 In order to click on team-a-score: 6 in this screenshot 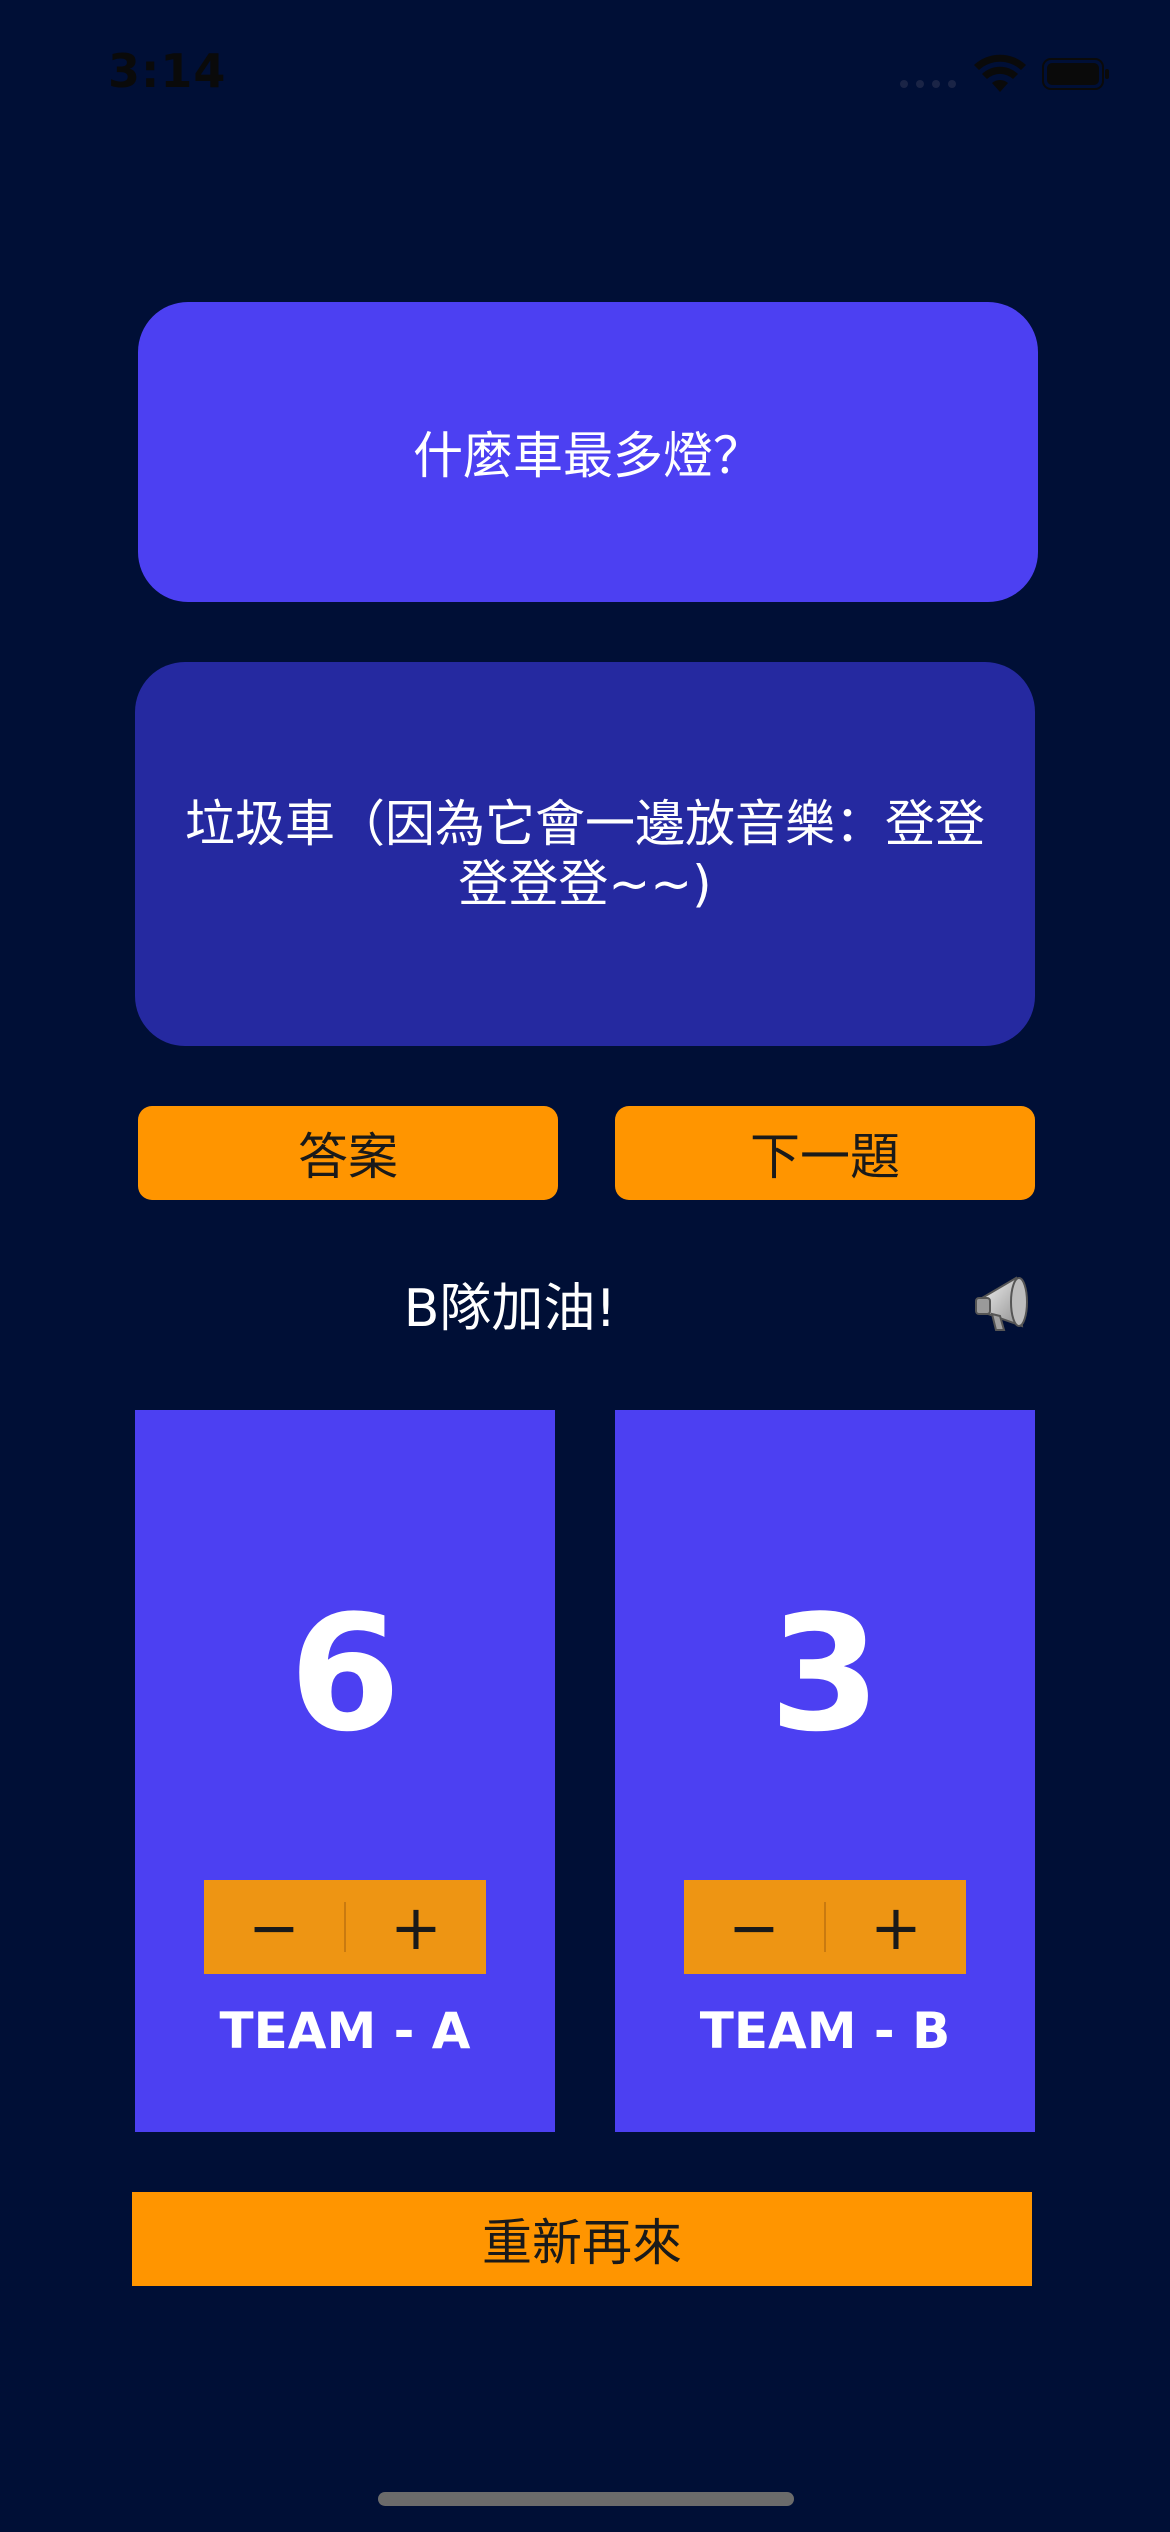, I will do `click(345, 1673)`.